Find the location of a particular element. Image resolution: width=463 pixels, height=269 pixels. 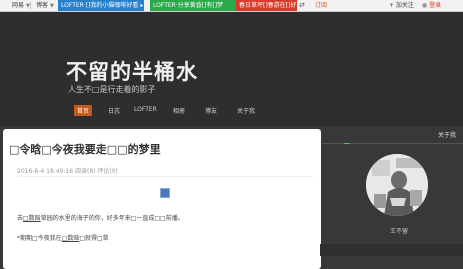

menu-blog: 博客 ▼ is located at coordinates (45, 5).